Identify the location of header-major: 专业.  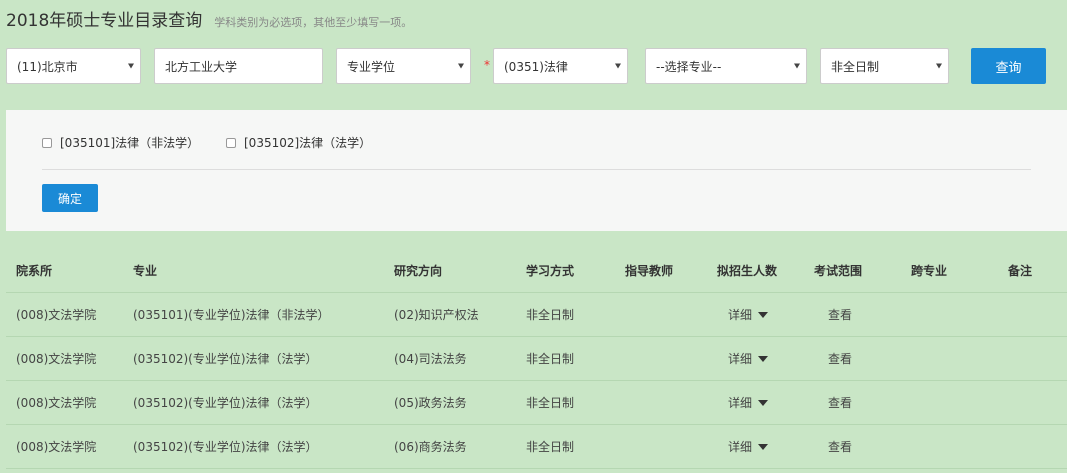
(145, 271).